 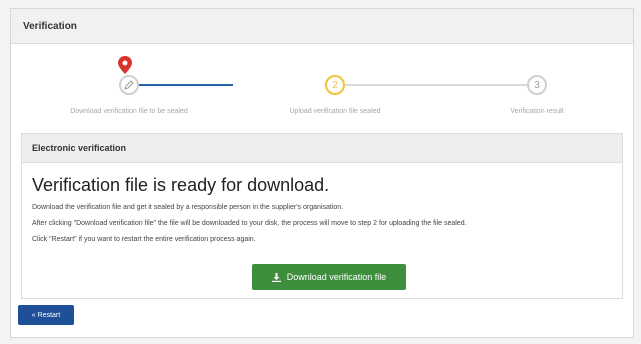 I want to click on restart-button-label: « Restart, so click(x=46, y=315).